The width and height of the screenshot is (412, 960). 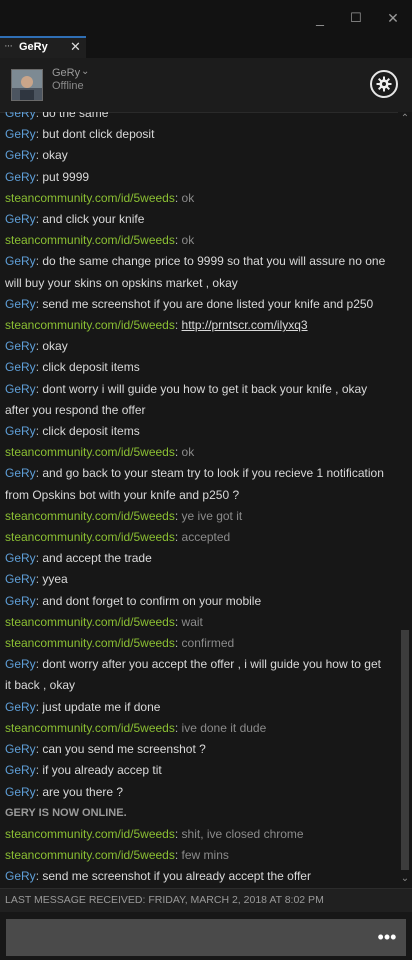 I want to click on message-text: do the same, so click(x=75, y=116).